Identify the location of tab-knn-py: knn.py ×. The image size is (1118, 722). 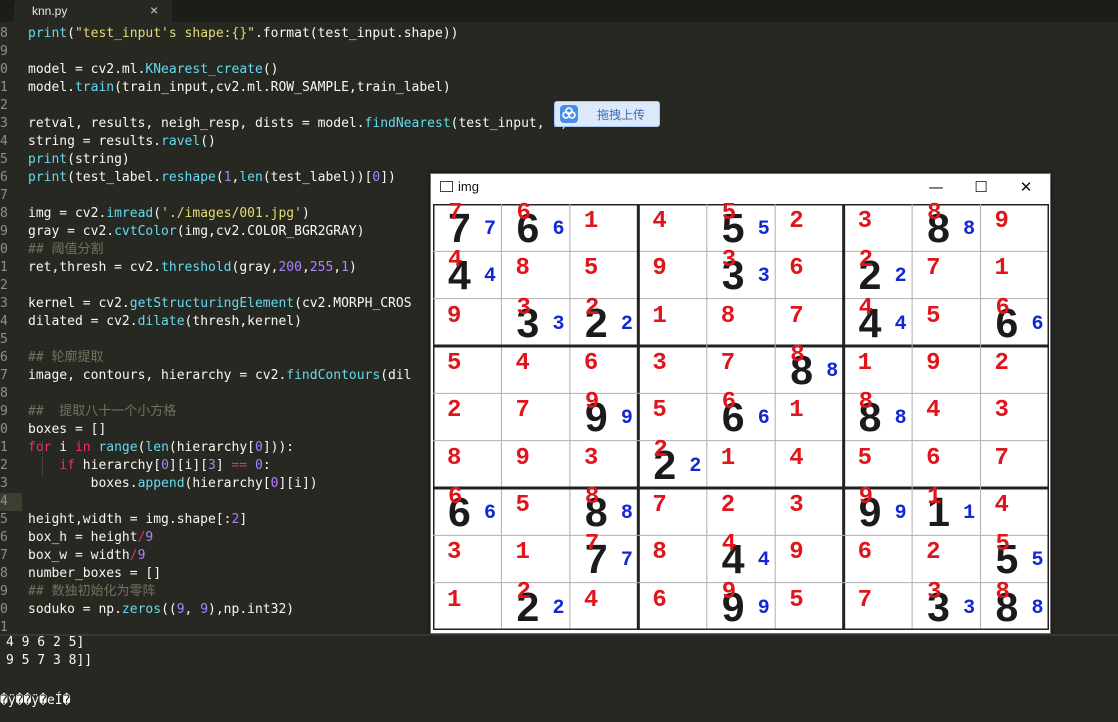
(93, 11).